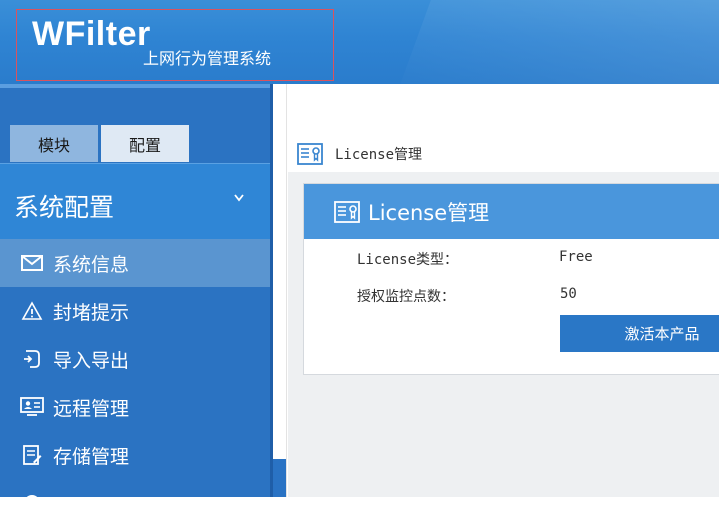 The height and width of the screenshot is (527, 719). What do you see at coordinates (32, 503) in the screenshot?
I see `settings-icon` at bounding box center [32, 503].